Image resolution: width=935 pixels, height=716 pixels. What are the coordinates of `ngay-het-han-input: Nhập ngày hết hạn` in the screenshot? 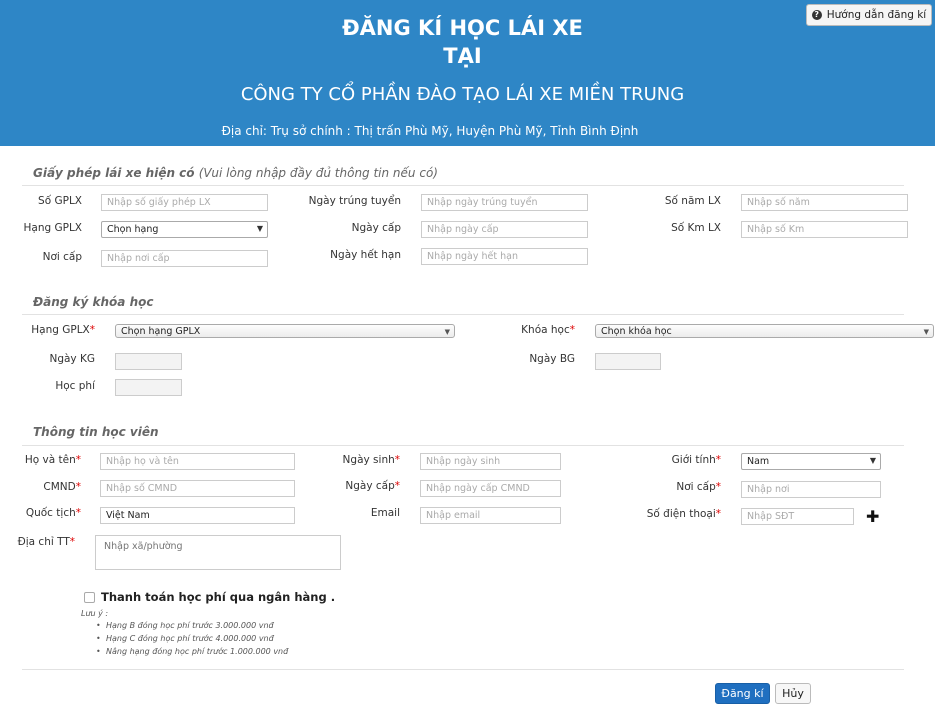 It's located at (504, 256).